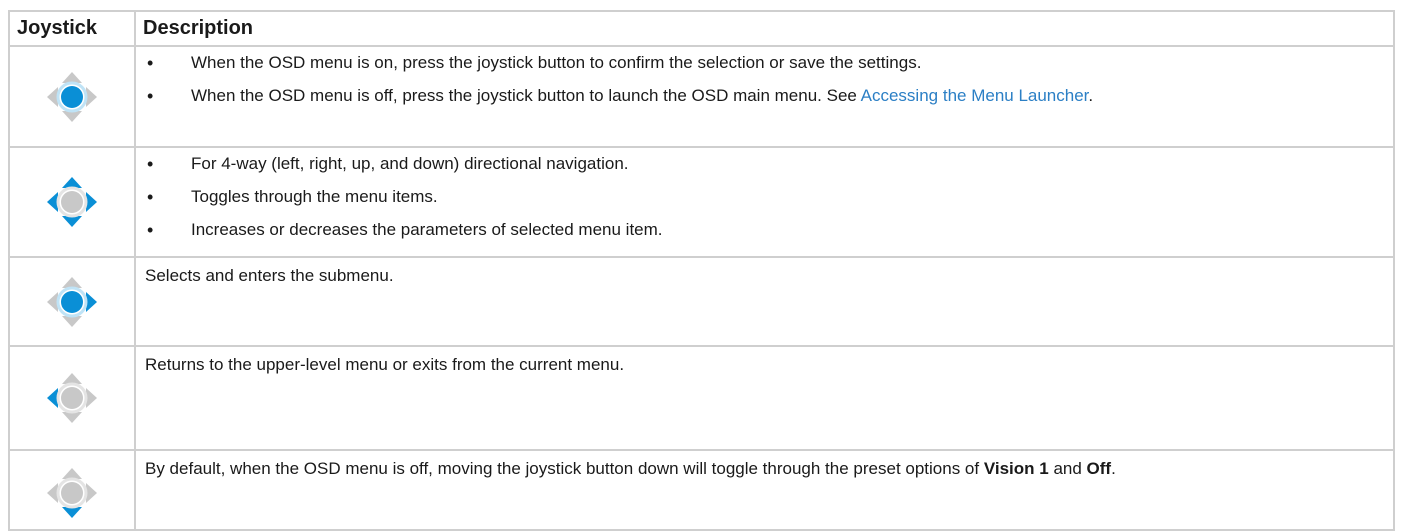 The width and height of the screenshot is (1402, 531). I want to click on joystick-press-icon, so click(72, 96).